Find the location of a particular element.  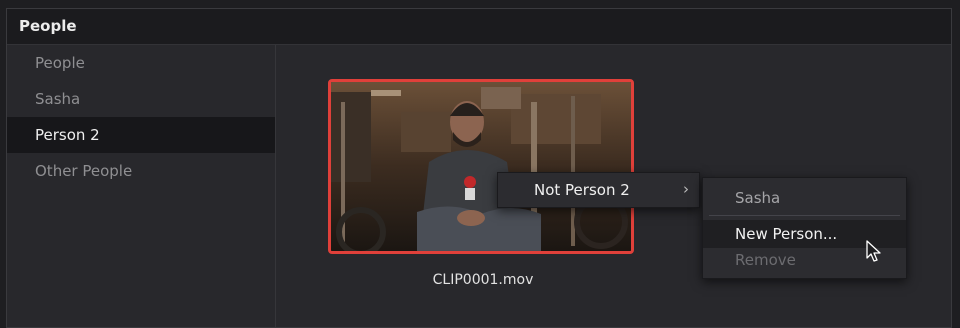

sidebar-item-person-2: Person 2 is located at coordinates (141, 135).